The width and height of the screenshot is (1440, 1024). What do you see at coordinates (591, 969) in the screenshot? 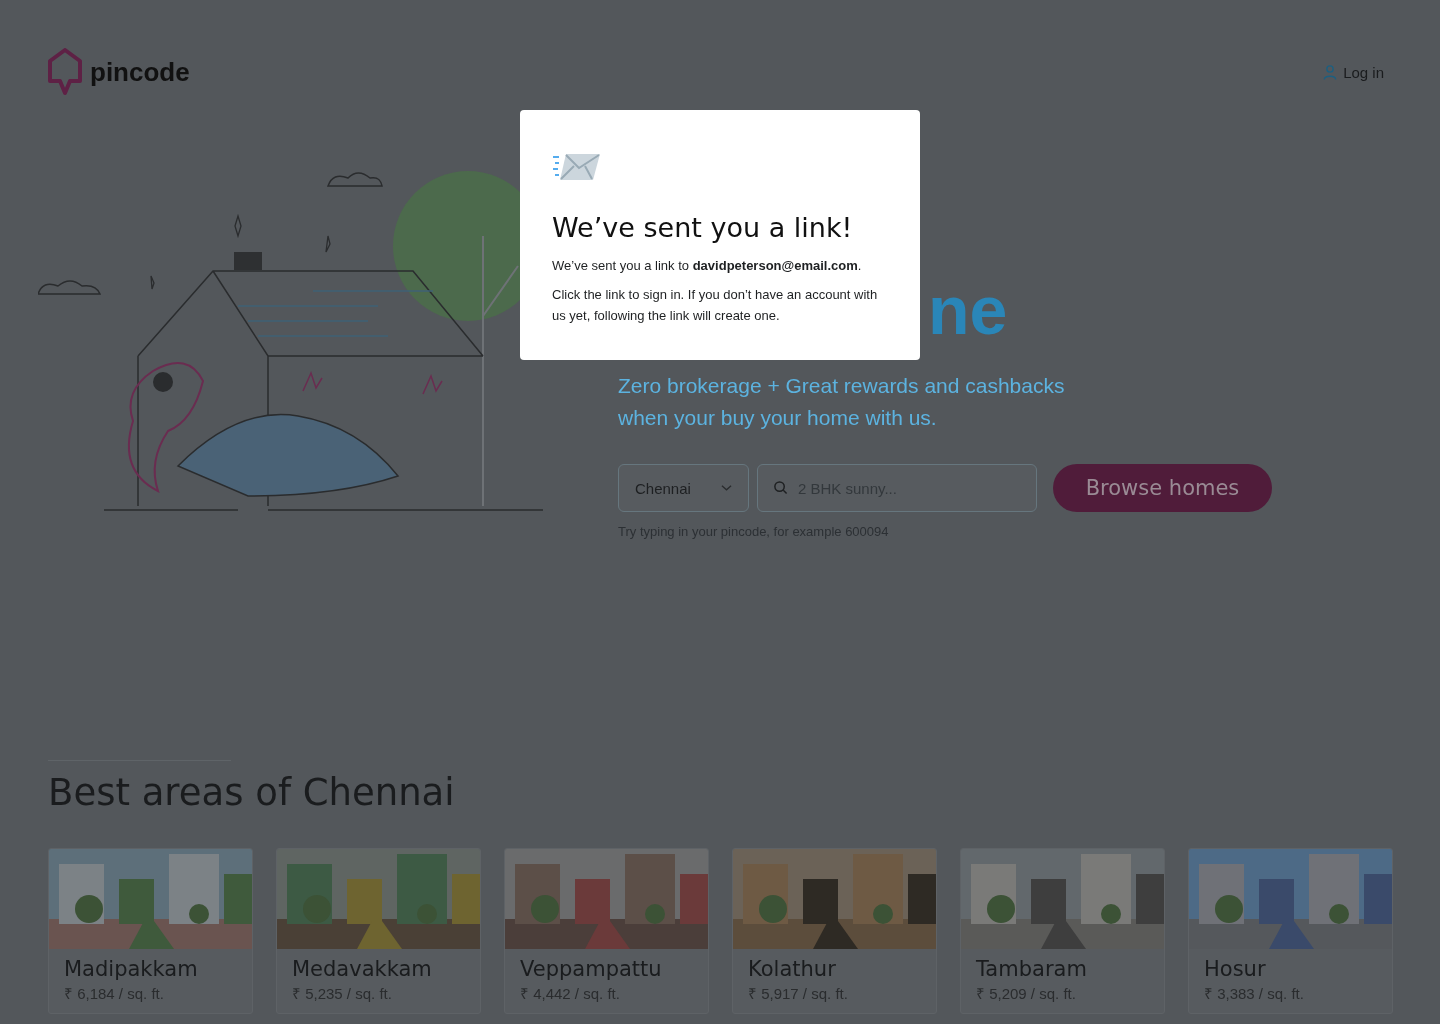
I see `area-name: Veppampattu` at bounding box center [591, 969].